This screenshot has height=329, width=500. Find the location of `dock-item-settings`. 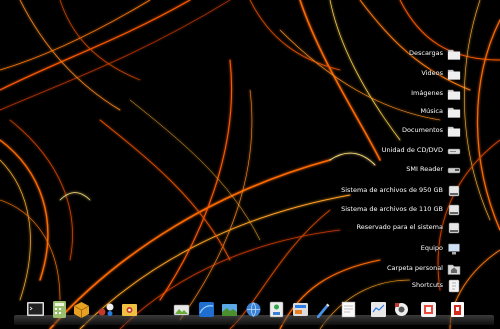

dock-item-settings is located at coordinates (401, 309).